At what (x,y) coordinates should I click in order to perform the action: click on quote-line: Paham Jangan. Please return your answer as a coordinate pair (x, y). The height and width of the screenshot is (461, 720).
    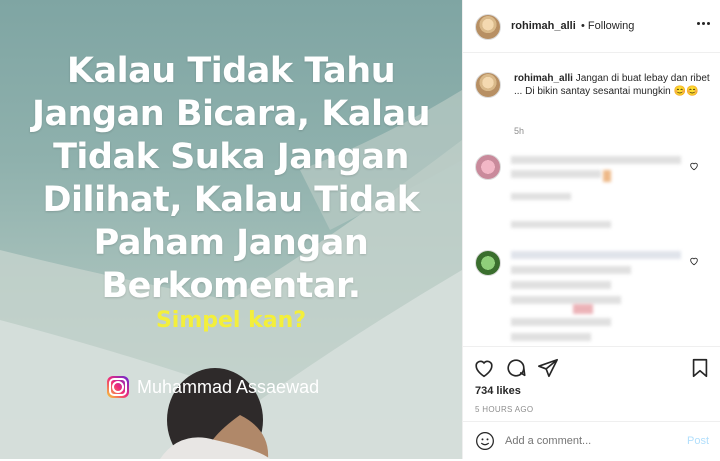
    Looking at the image, I should click on (231, 243).